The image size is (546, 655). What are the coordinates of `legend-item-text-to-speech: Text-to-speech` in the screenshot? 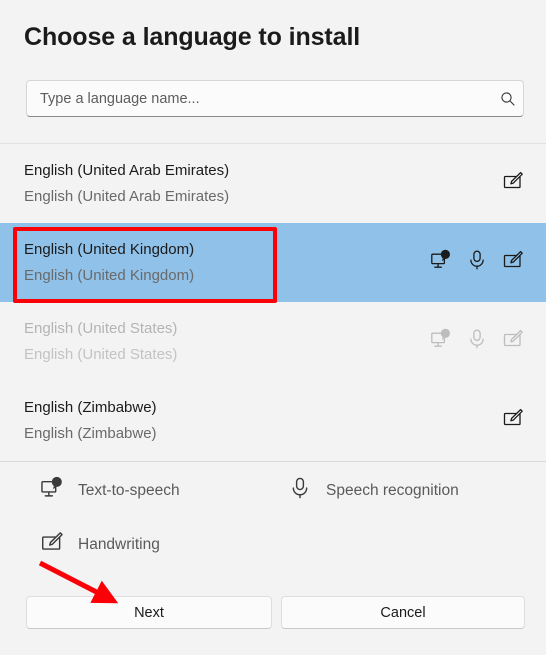 It's located at (110, 490).